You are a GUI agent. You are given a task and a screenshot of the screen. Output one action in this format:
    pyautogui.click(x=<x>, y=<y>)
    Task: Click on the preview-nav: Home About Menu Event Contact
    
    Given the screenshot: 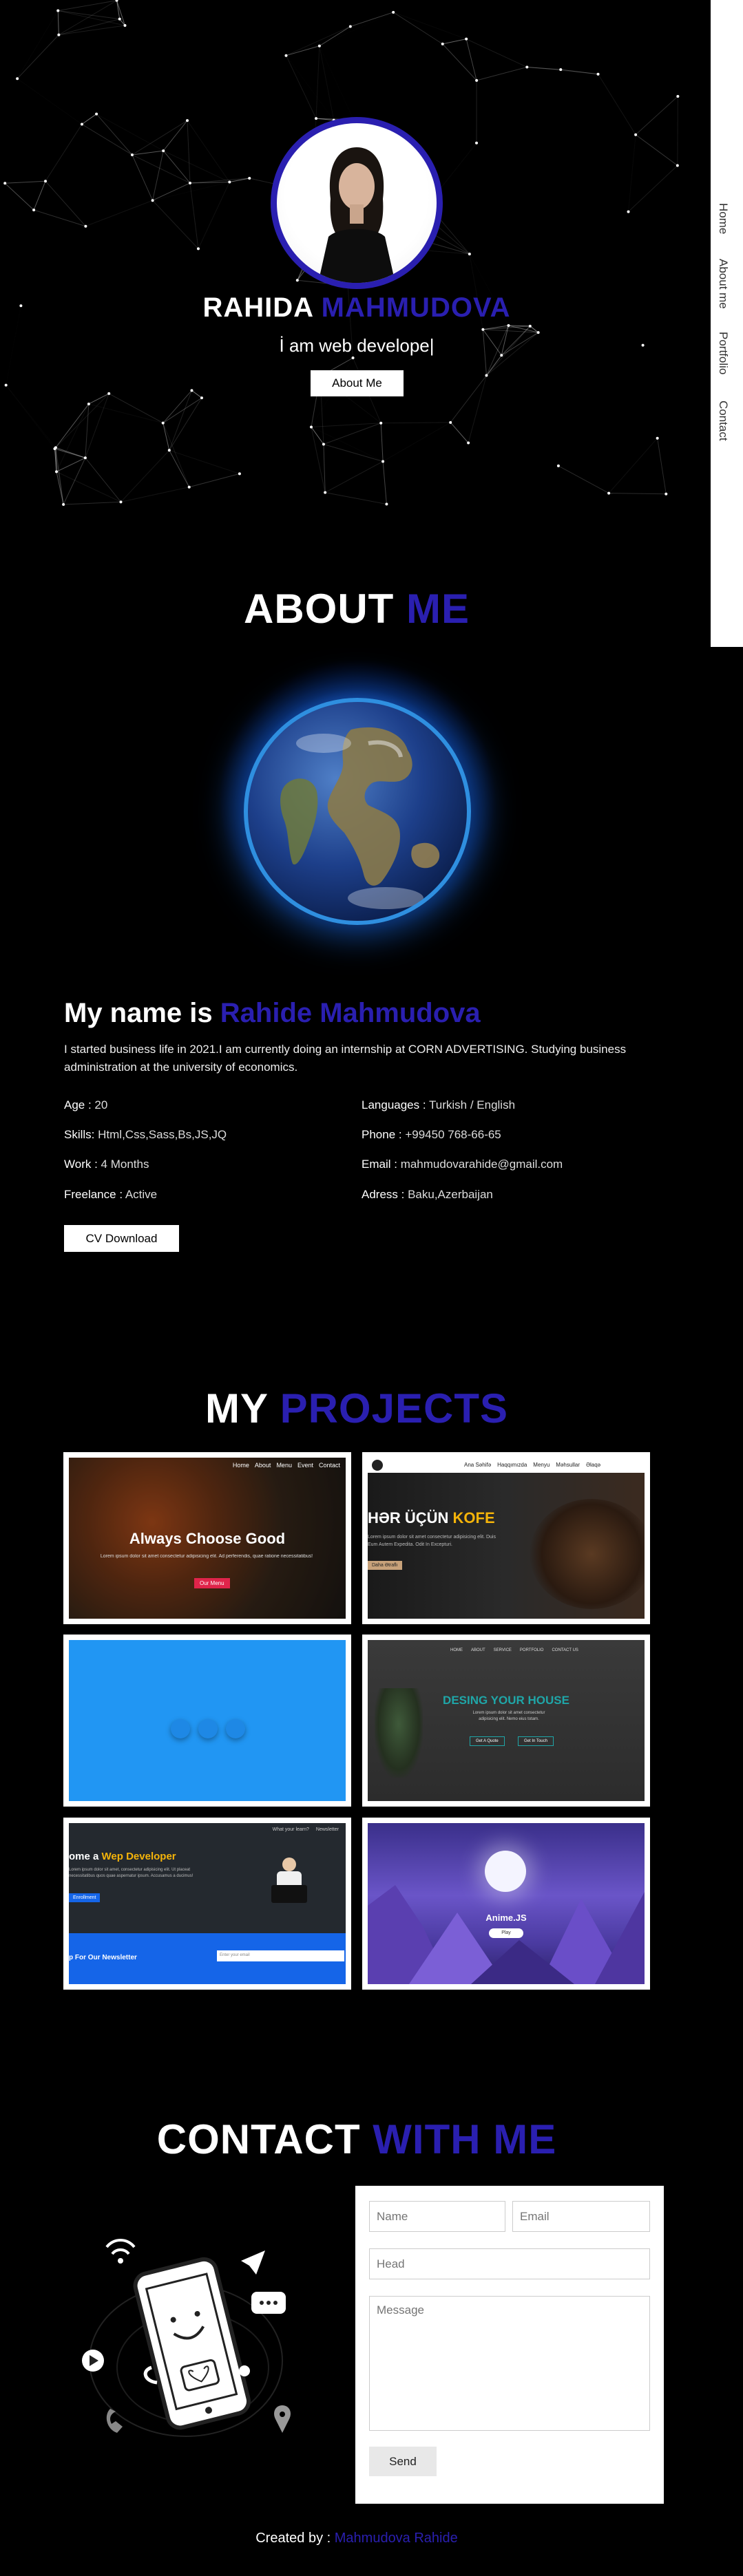 What is the action you would take?
    pyautogui.click(x=286, y=1466)
    